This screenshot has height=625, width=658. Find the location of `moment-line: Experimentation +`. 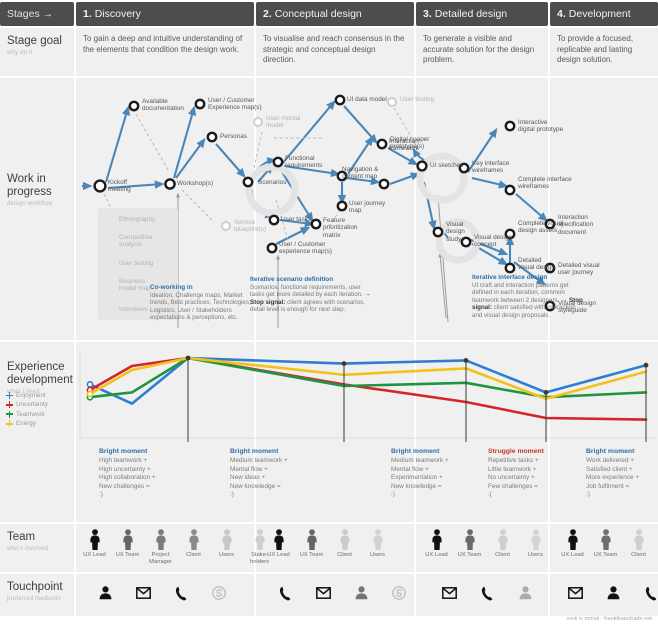

moment-line: Experimentation + is located at coordinates (417, 478).